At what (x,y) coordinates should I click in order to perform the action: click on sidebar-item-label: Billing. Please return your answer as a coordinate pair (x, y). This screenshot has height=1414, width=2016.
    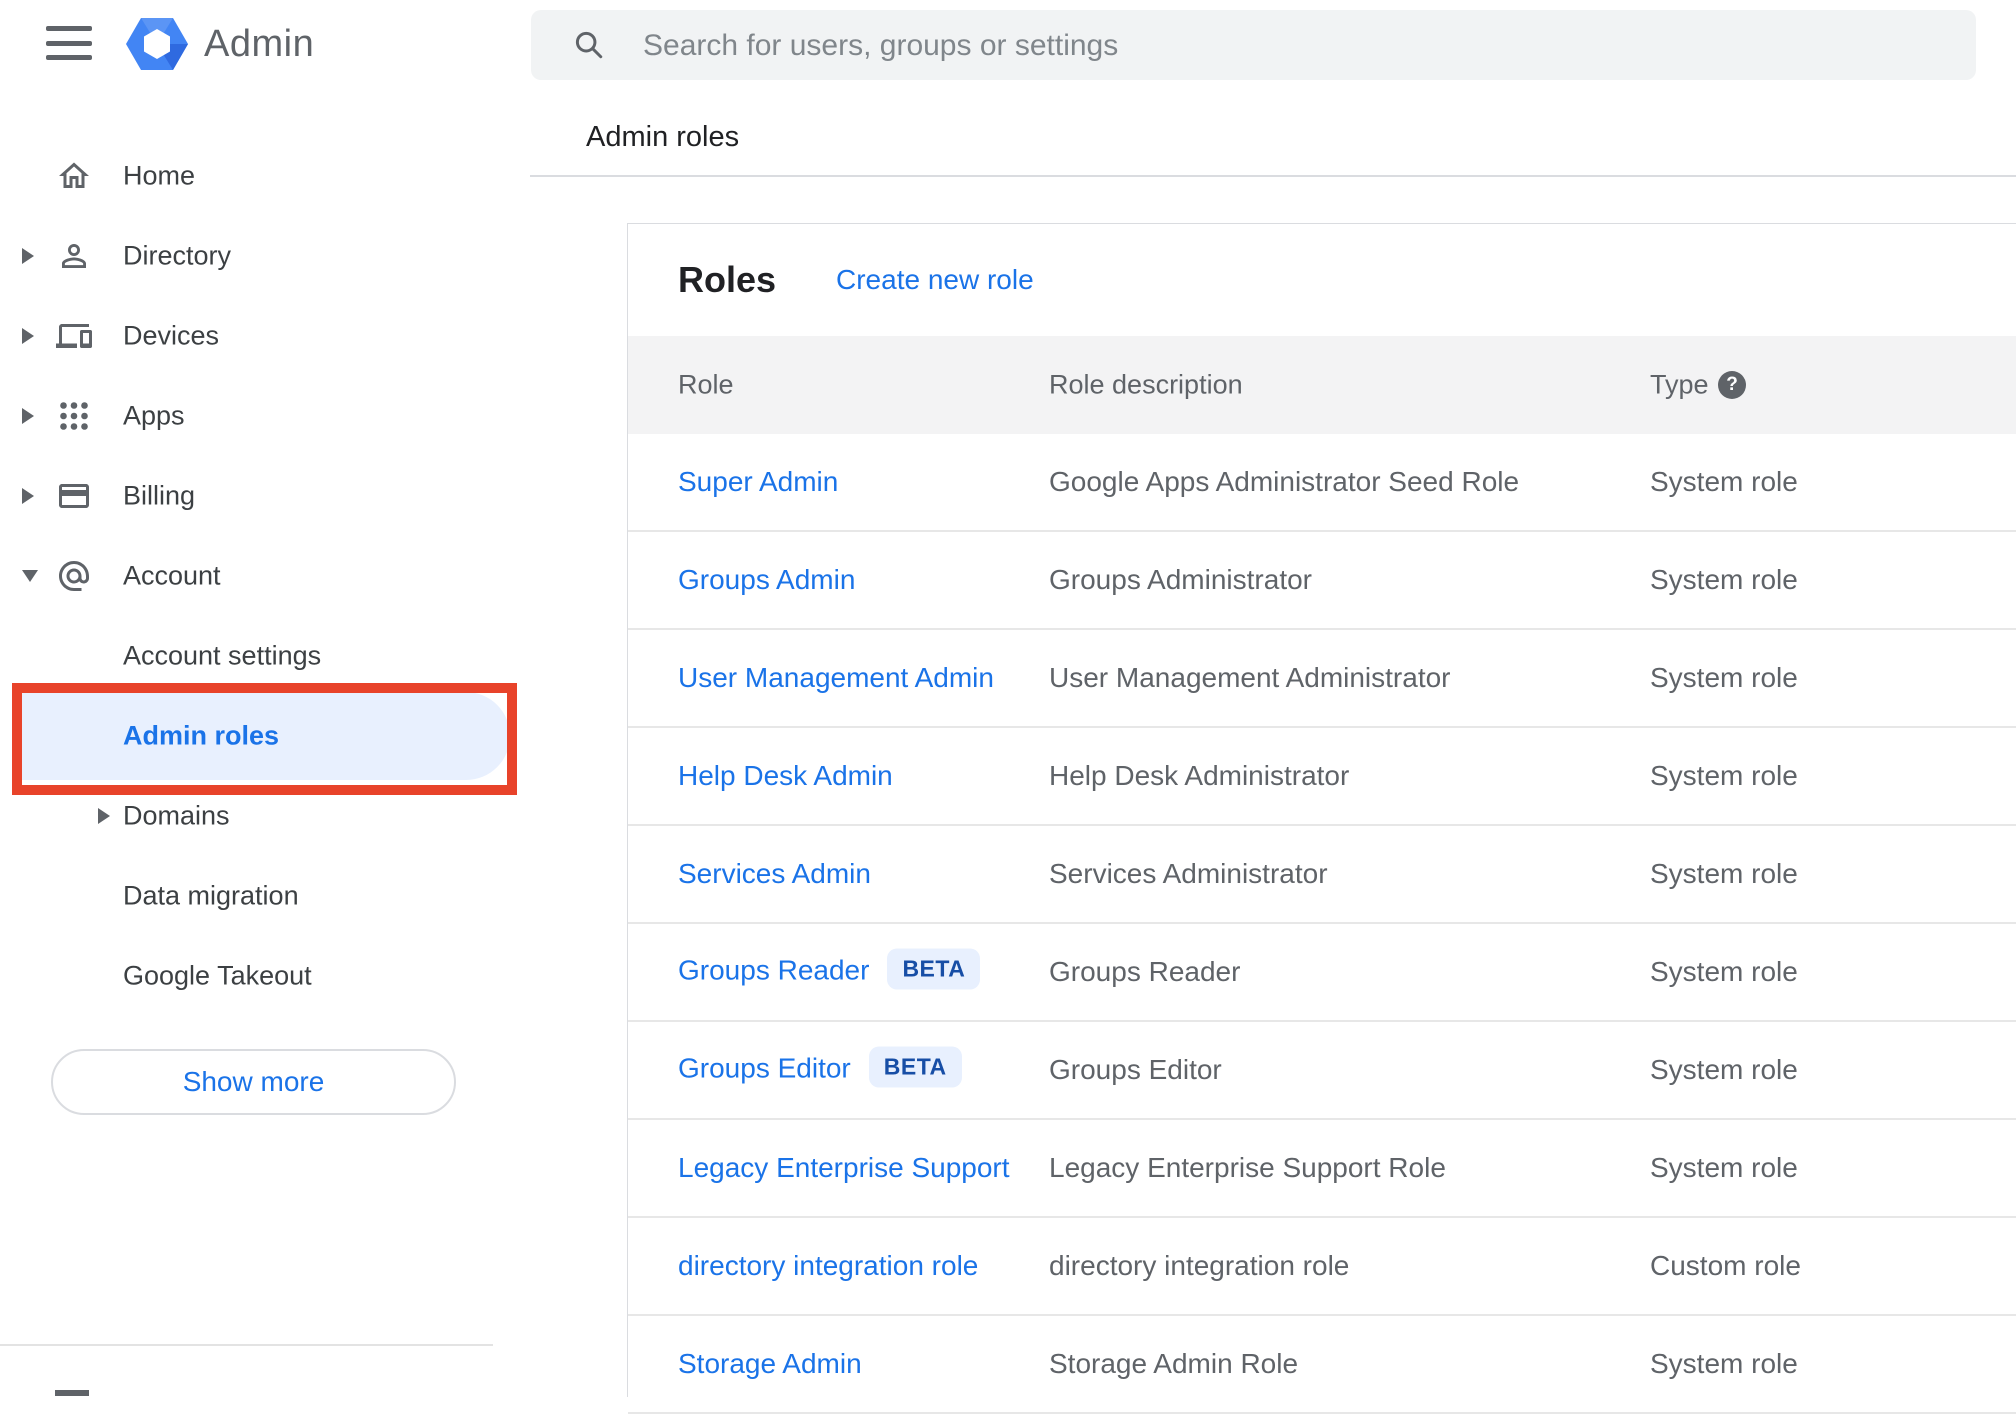
    Looking at the image, I should click on (159, 495).